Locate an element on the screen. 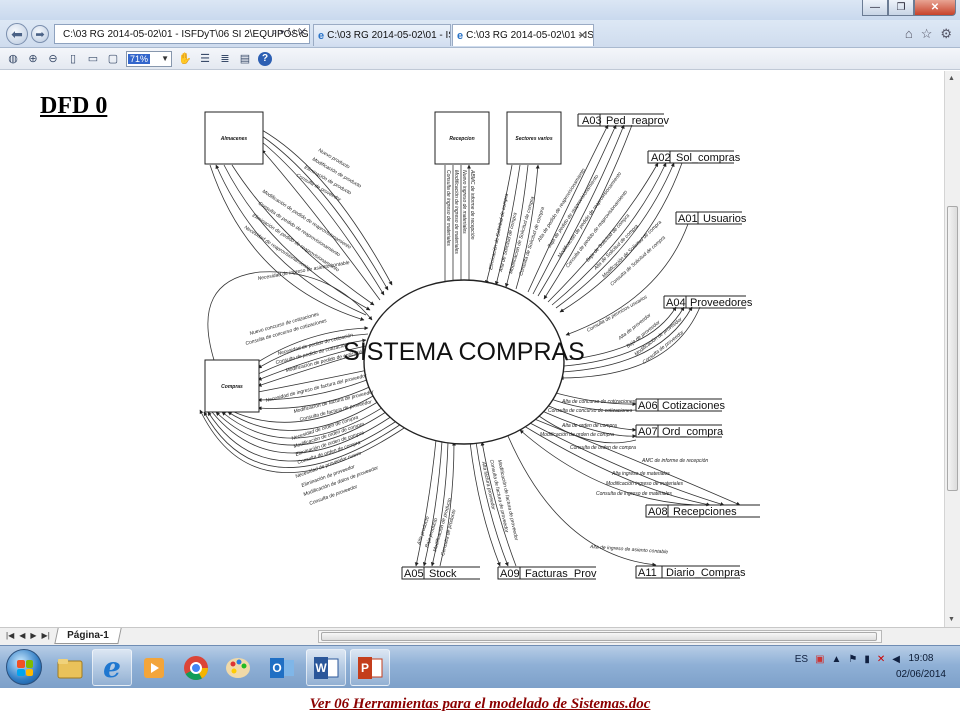 The height and width of the screenshot is (720, 960). store-name: Proveedores is located at coordinates (721, 303).